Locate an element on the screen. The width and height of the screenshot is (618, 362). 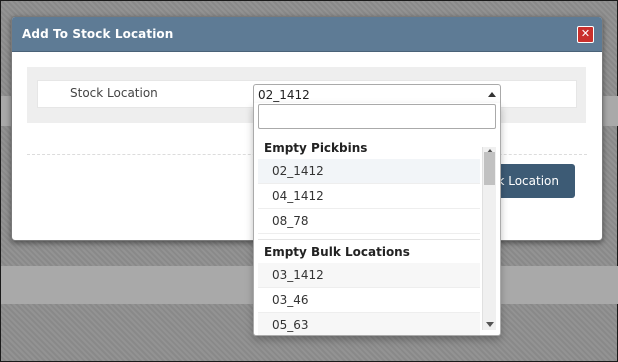
dropdown-option: 08_78 is located at coordinates (369, 221).